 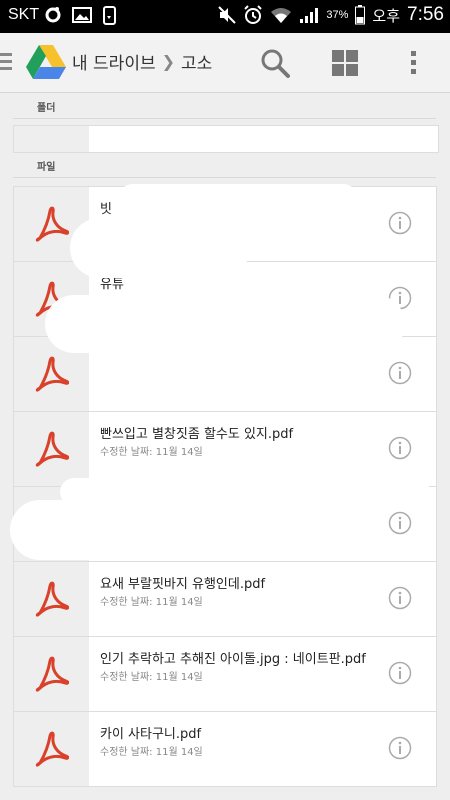 I want to click on more-vert-icon, so click(x=413, y=62).